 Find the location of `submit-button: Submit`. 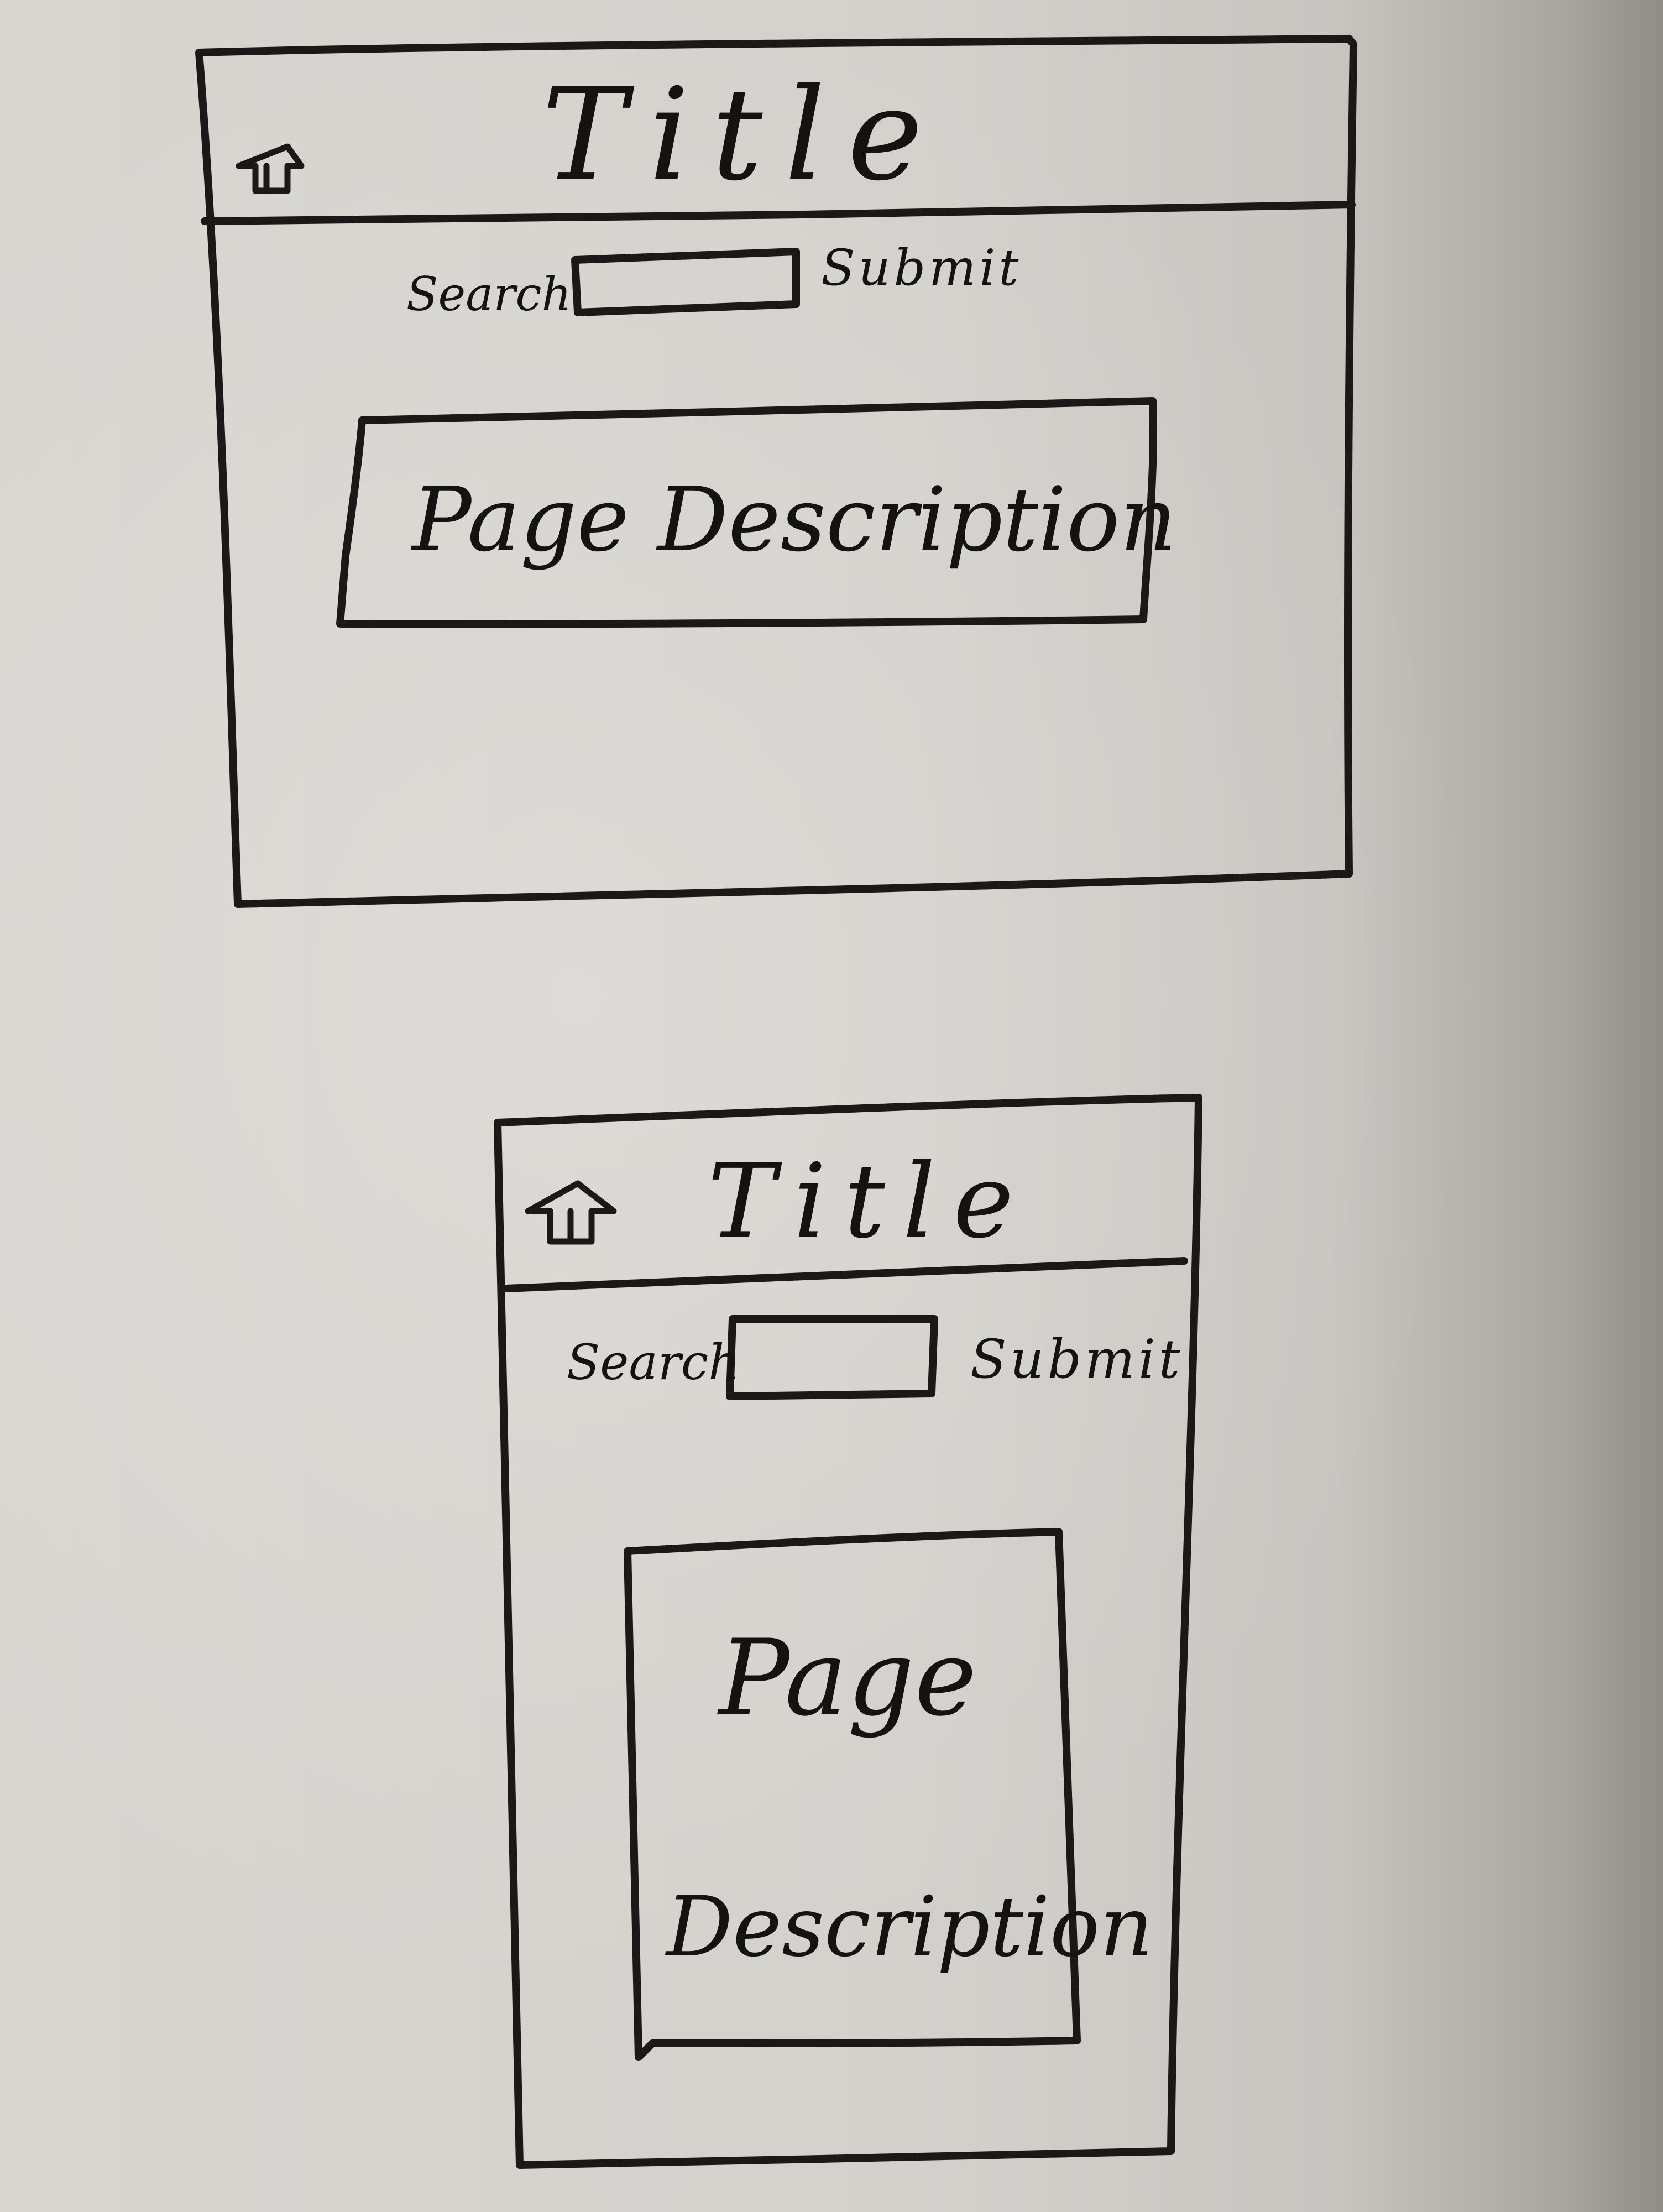

submit-button: Submit is located at coordinates (1077, 1360).